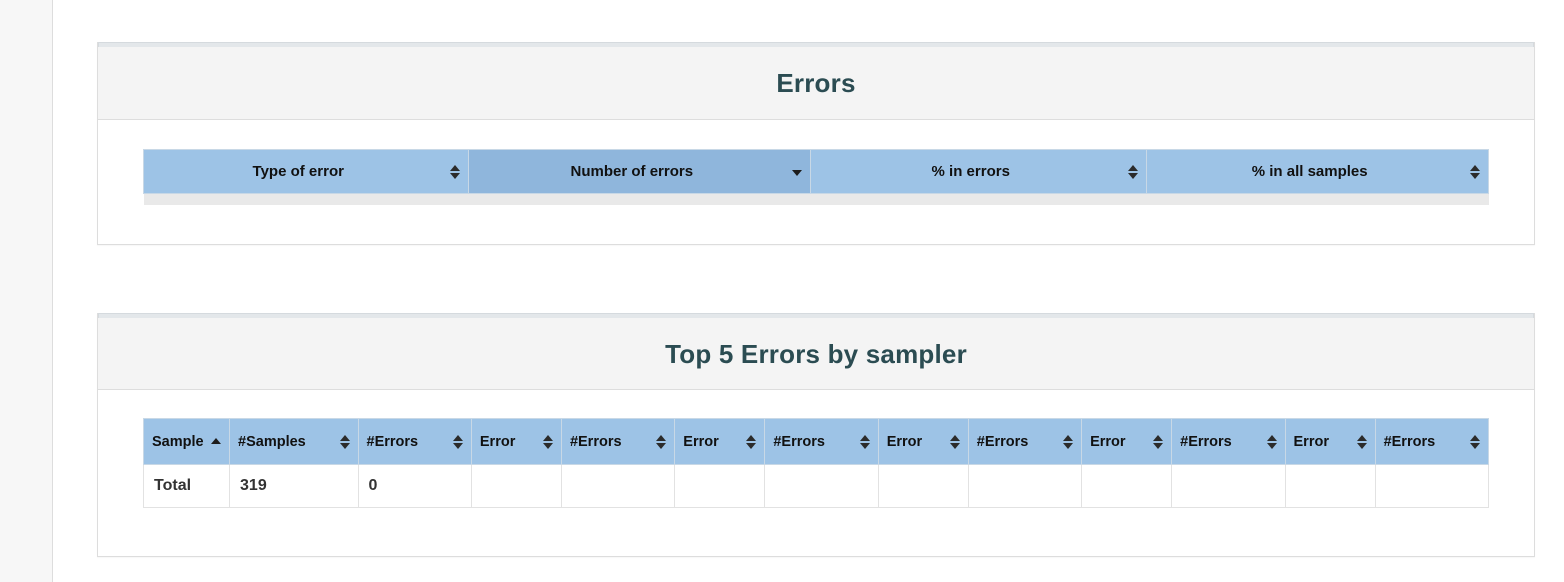 This screenshot has height=582, width=1564. I want to click on column-header-percent-in-all-samples: % in all samples, so click(1317, 171).